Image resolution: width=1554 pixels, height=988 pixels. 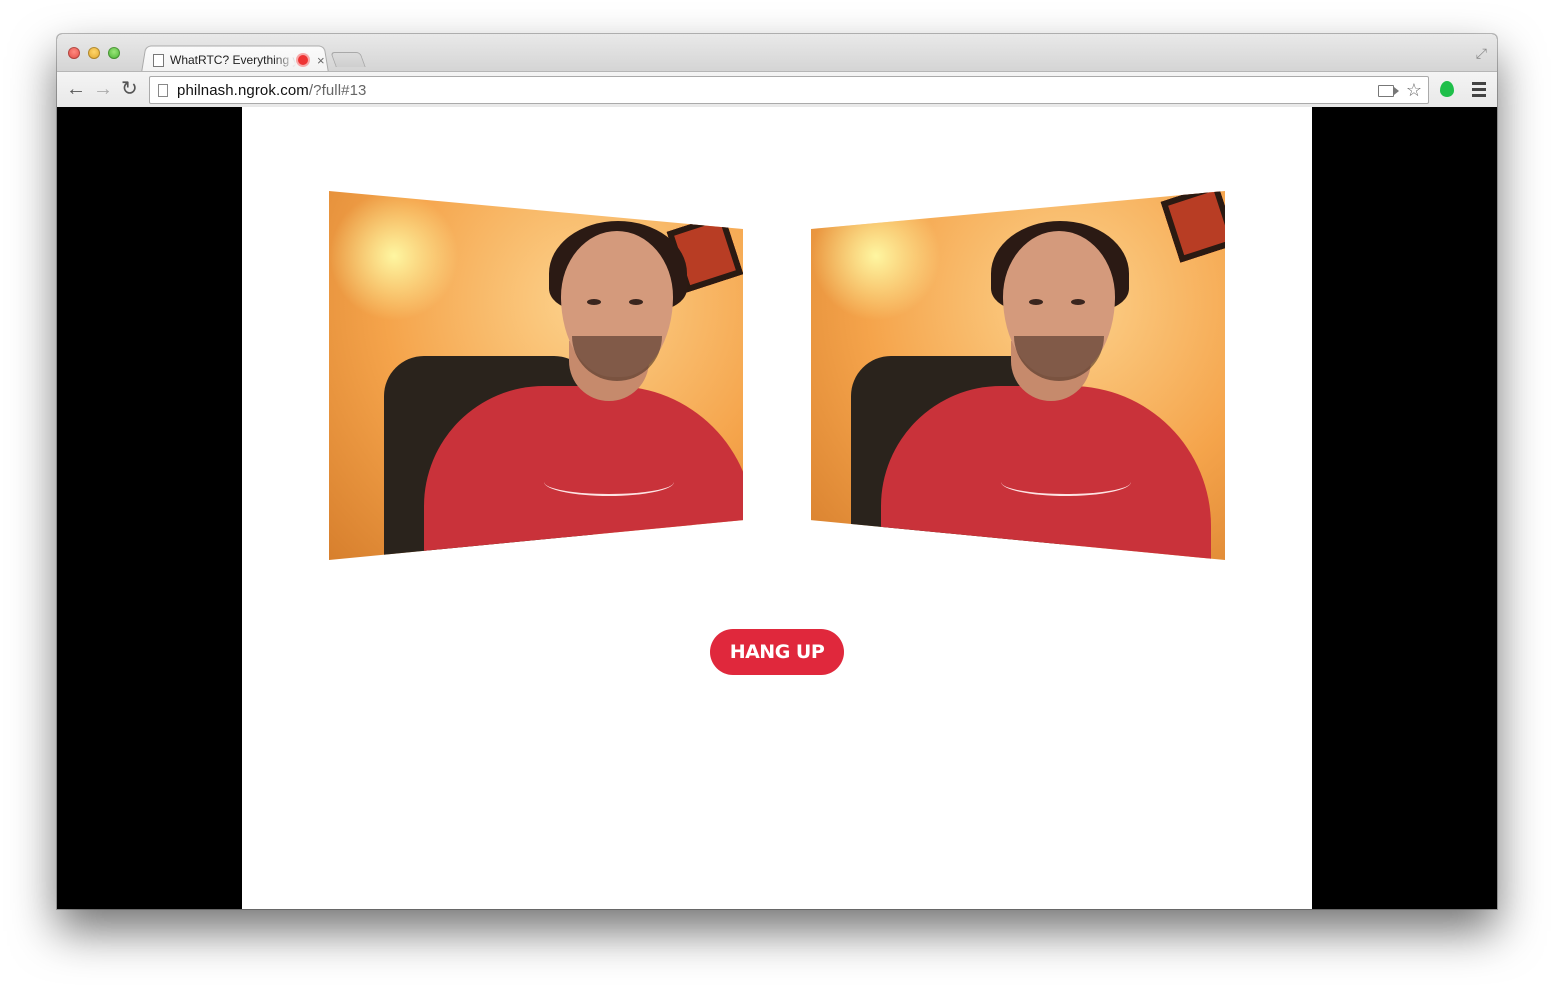 I want to click on browser-toolbar: ← → ↻ philnash.ngrok.com/?full#13 ☆, so click(x=777, y=90).